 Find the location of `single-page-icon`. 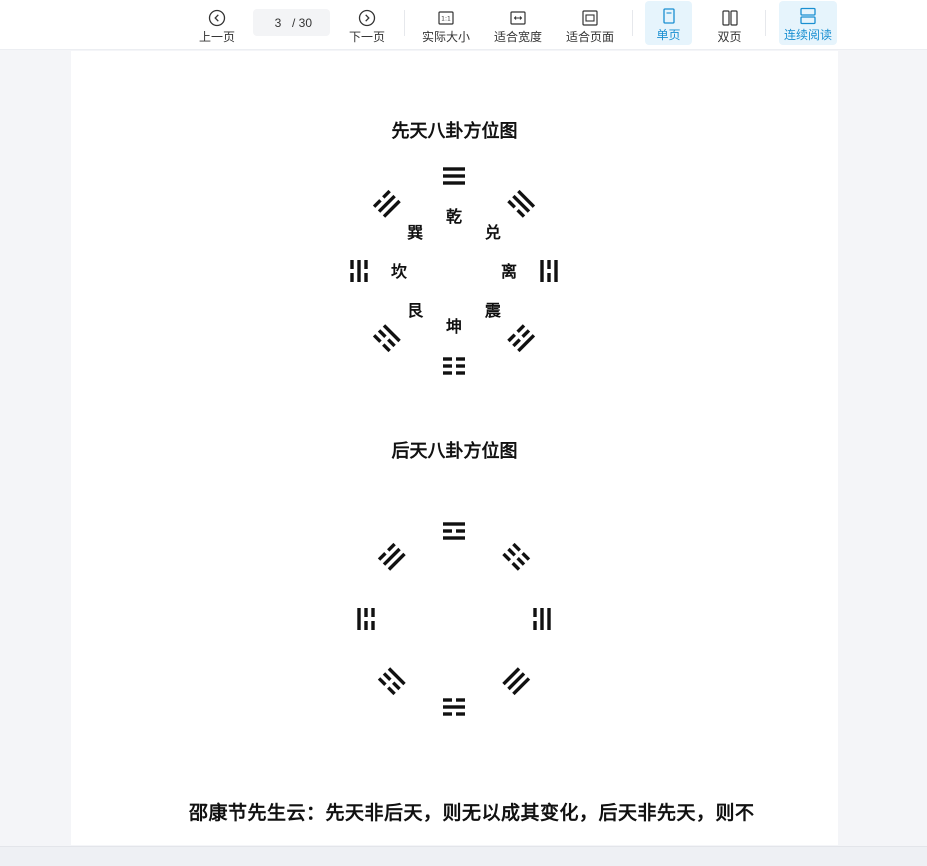

single-page-icon is located at coordinates (668, 16).